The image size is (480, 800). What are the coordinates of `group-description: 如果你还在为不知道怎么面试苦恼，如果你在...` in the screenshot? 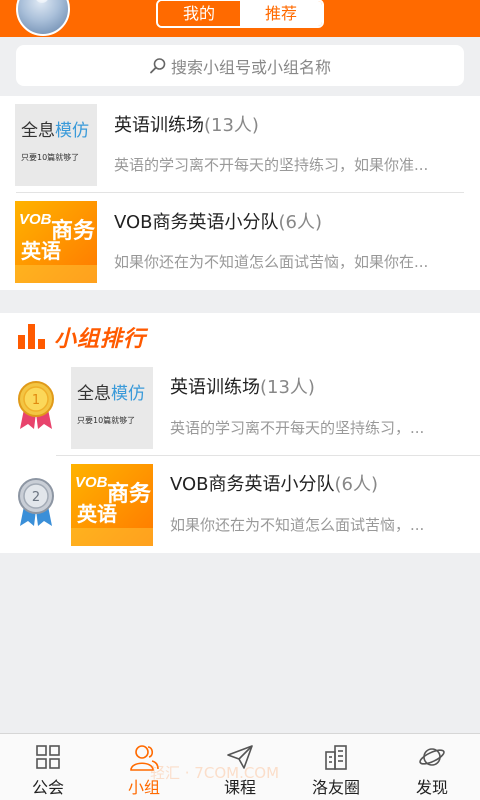 It's located at (271, 262).